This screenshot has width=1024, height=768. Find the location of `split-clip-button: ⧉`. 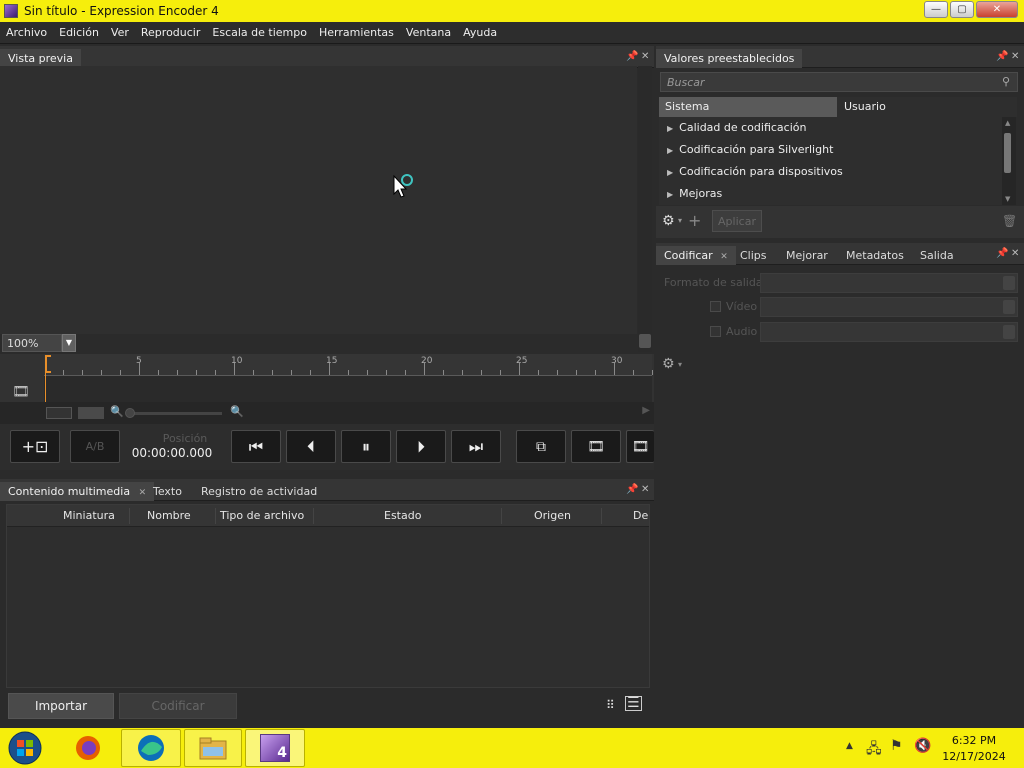

split-clip-button: ⧉ is located at coordinates (541, 446).